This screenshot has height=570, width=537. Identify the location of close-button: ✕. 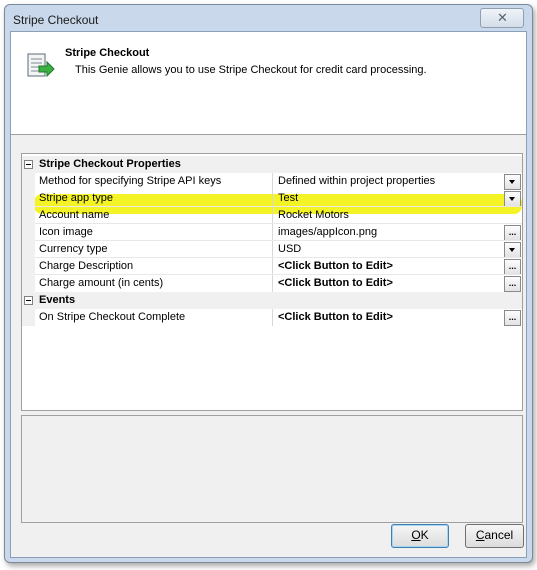
(502, 18).